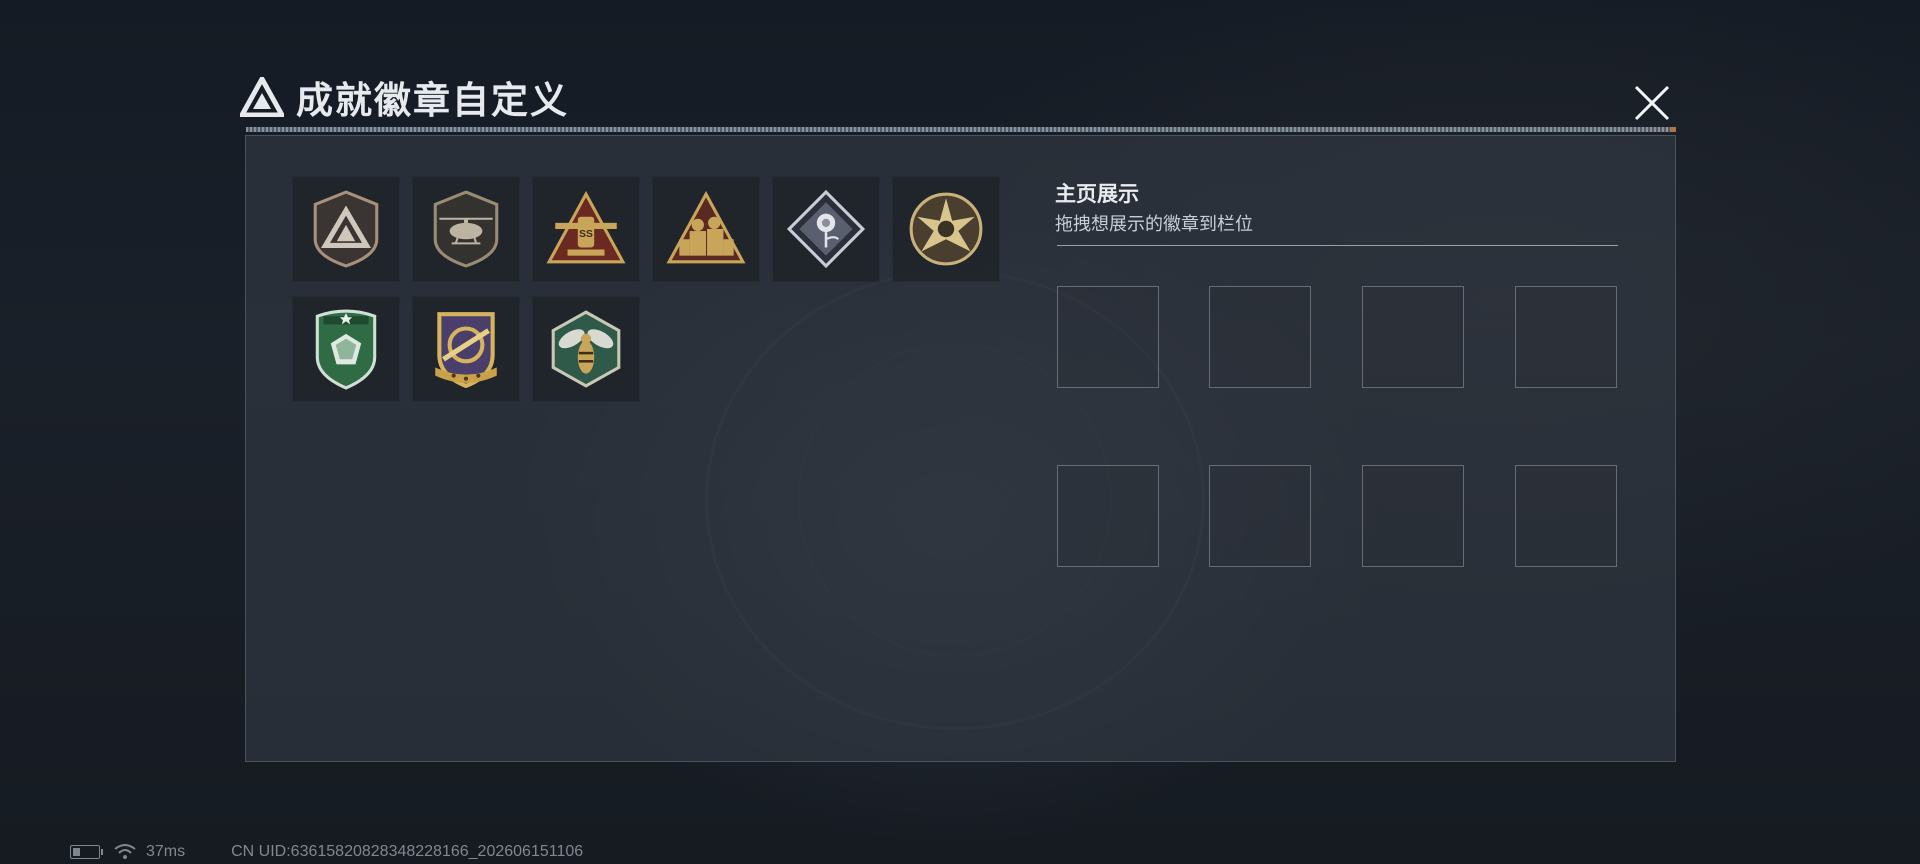  I want to click on badge-ss-triangle: SS, so click(586, 229).